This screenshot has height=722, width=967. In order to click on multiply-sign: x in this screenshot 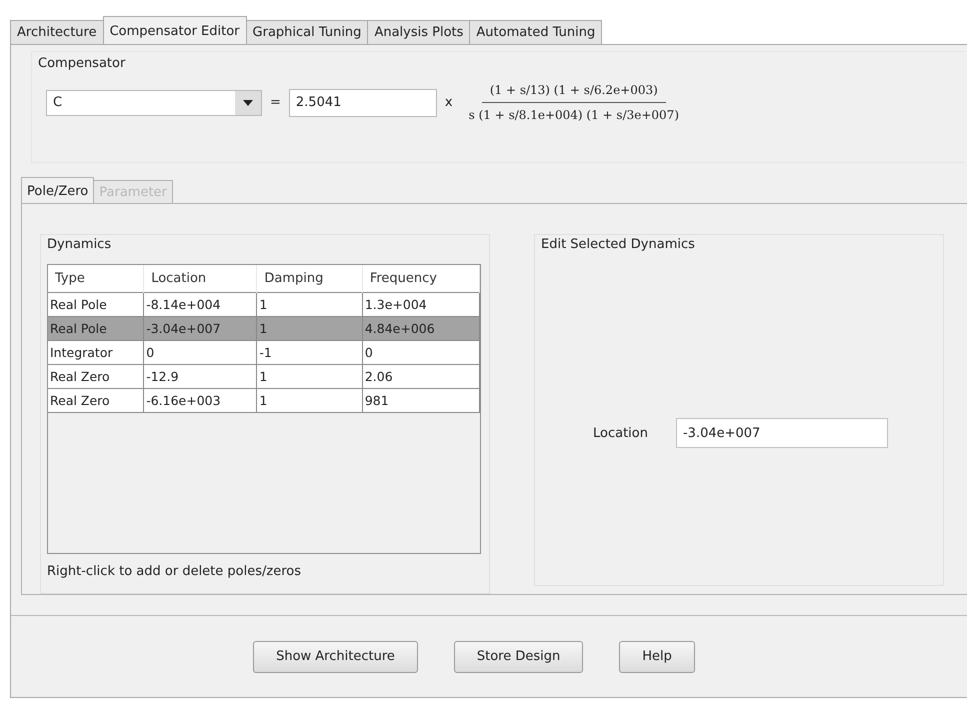, I will do `click(448, 102)`.